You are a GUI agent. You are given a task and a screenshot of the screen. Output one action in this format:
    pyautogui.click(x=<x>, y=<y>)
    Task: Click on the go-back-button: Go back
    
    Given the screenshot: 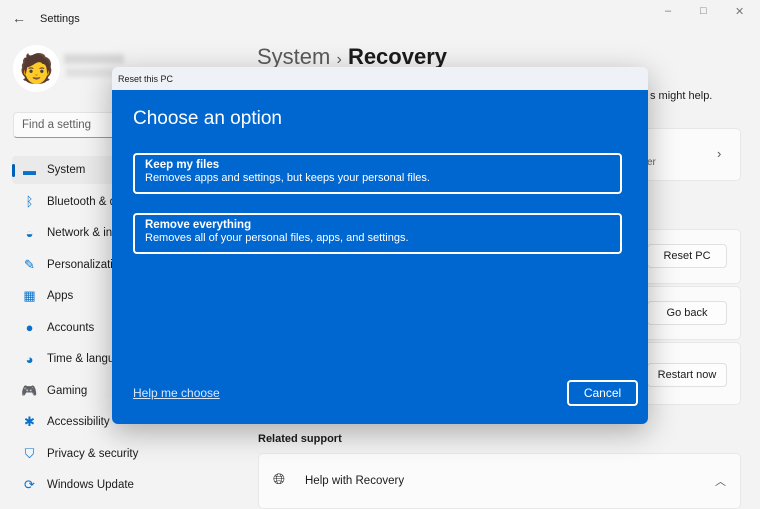 What is the action you would take?
    pyautogui.click(x=687, y=313)
    